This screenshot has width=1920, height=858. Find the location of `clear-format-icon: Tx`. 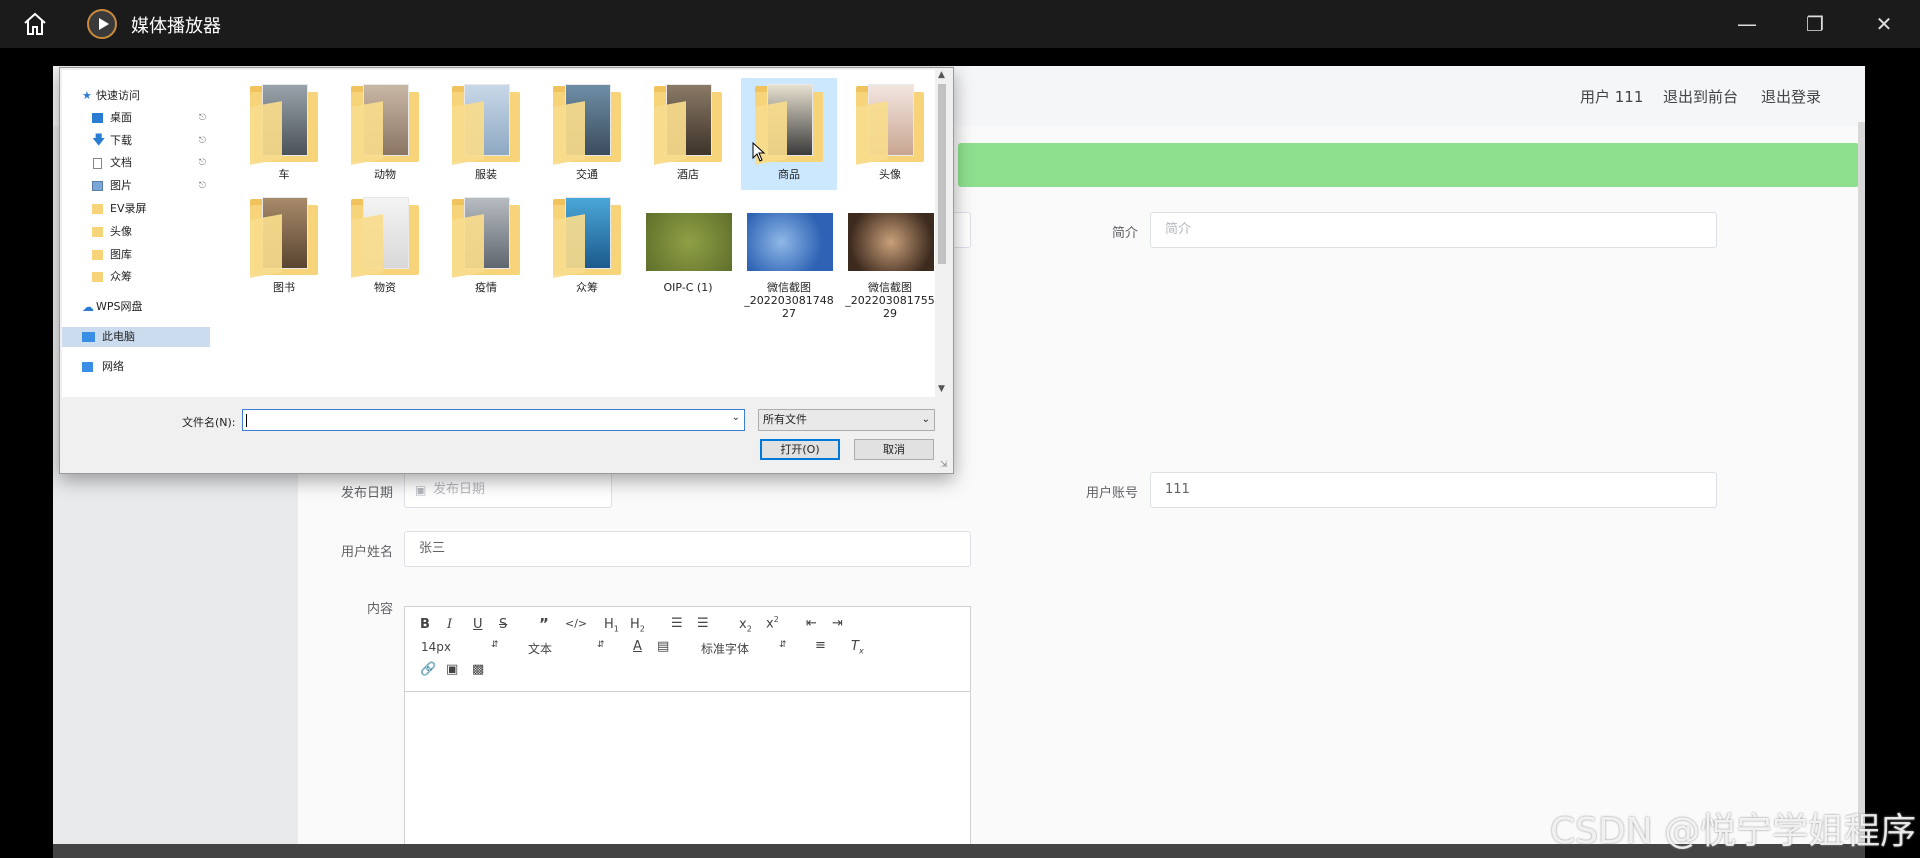

clear-format-icon: Tx is located at coordinates (857, 647).